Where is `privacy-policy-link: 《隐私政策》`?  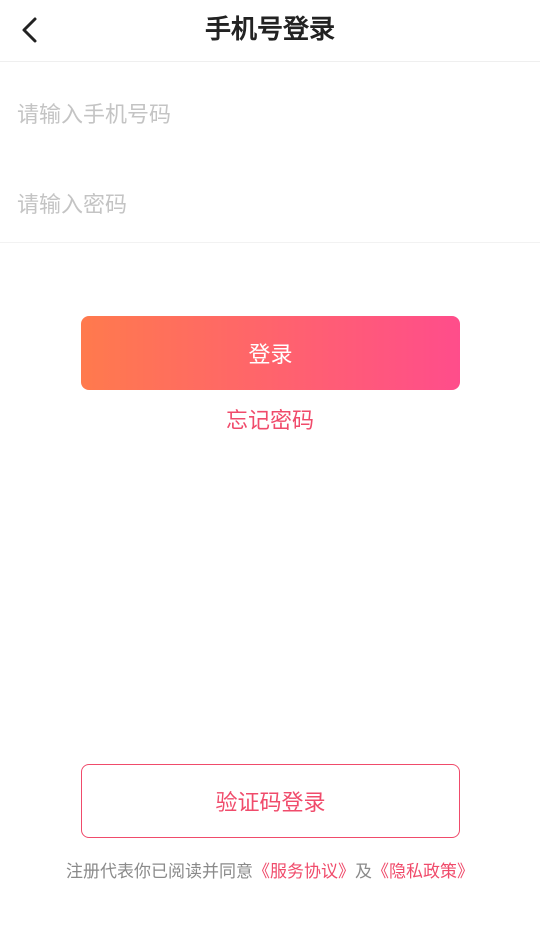 privacy-policy-link: 《隐私政策》 is located at coordinates (423, 872).